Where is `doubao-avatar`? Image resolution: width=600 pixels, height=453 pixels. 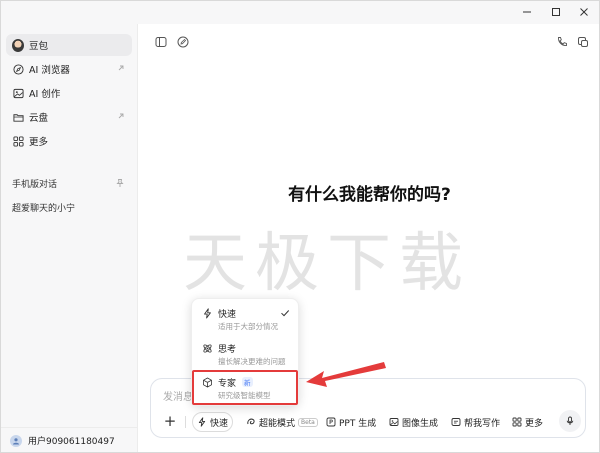 doubao-avatar is located at coordinates (18, 45).